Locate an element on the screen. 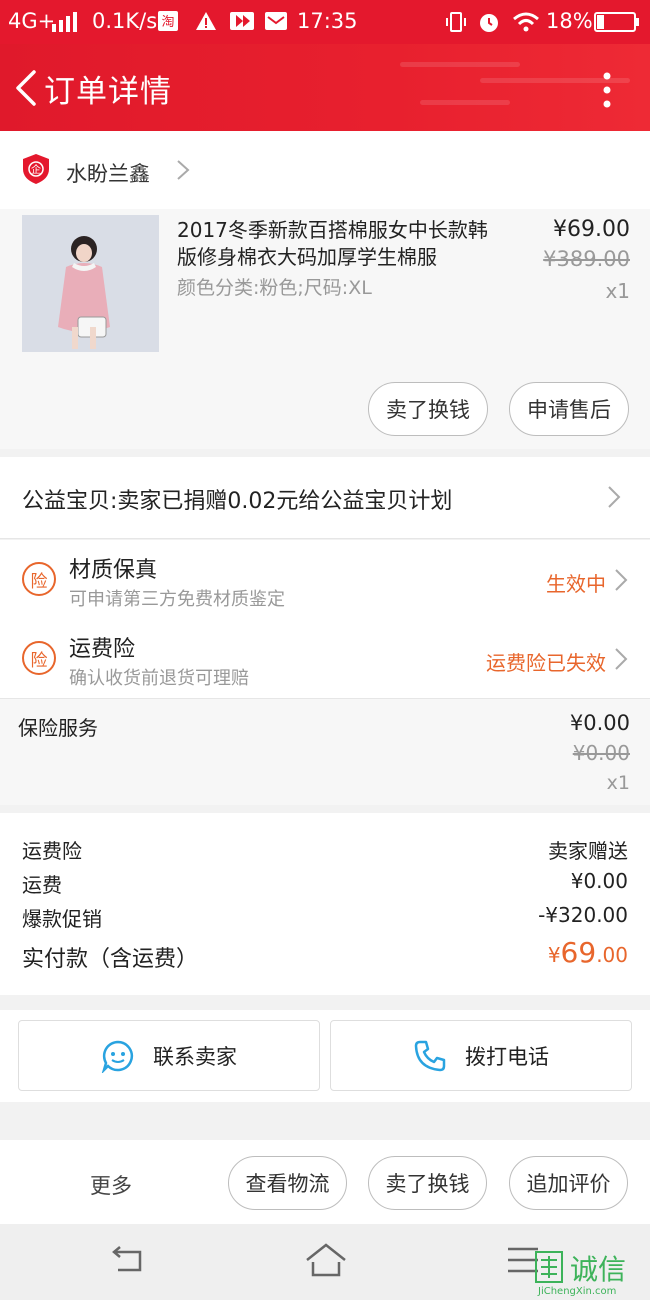 Image resolution: width=650 pixels, height=1300 pixels. bottom-action-bar: 更多 查看物流 卖了换钱 追加评价 is located at coordinates (325, 1182).